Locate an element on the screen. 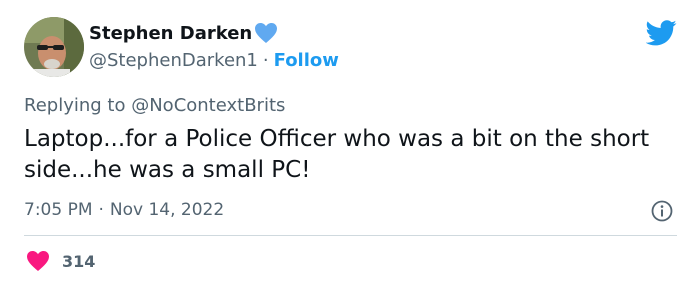 This screenshot has height=288, width=700. tweet-date: Nov 14, 2022 is located at coordinates (167, 210).